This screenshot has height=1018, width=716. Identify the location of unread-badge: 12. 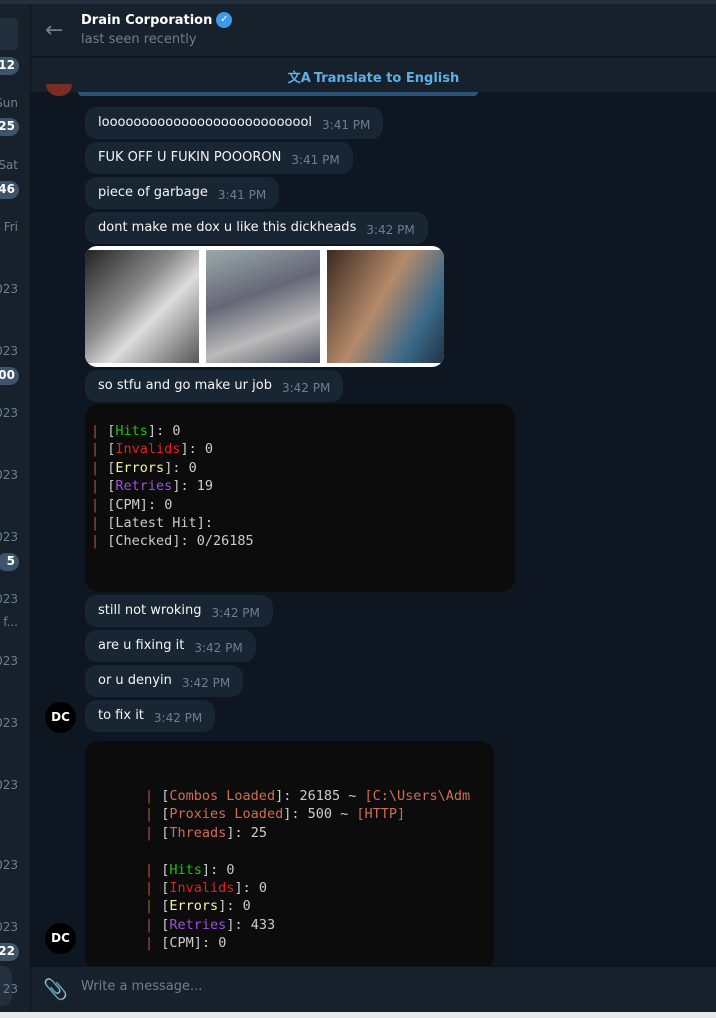
(9, 66).